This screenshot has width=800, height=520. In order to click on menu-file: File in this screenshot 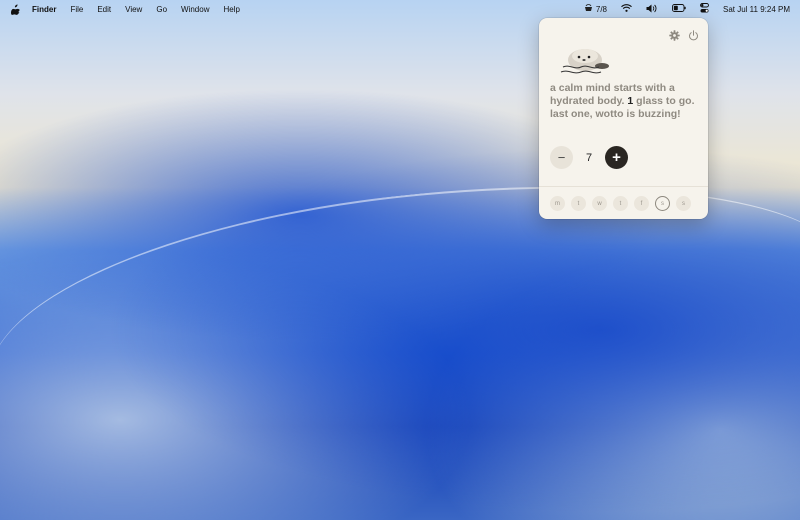, I will do `click(76, 9)`.